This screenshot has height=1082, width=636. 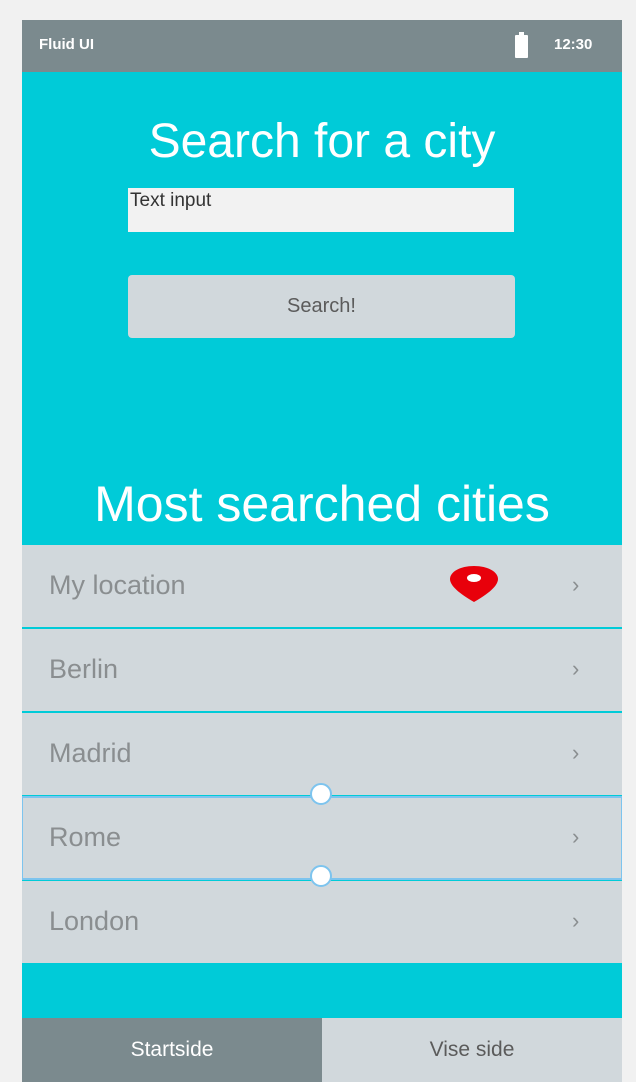 I want to click on city-row-berlin: Berlin ›, so click(x=322, y=670).